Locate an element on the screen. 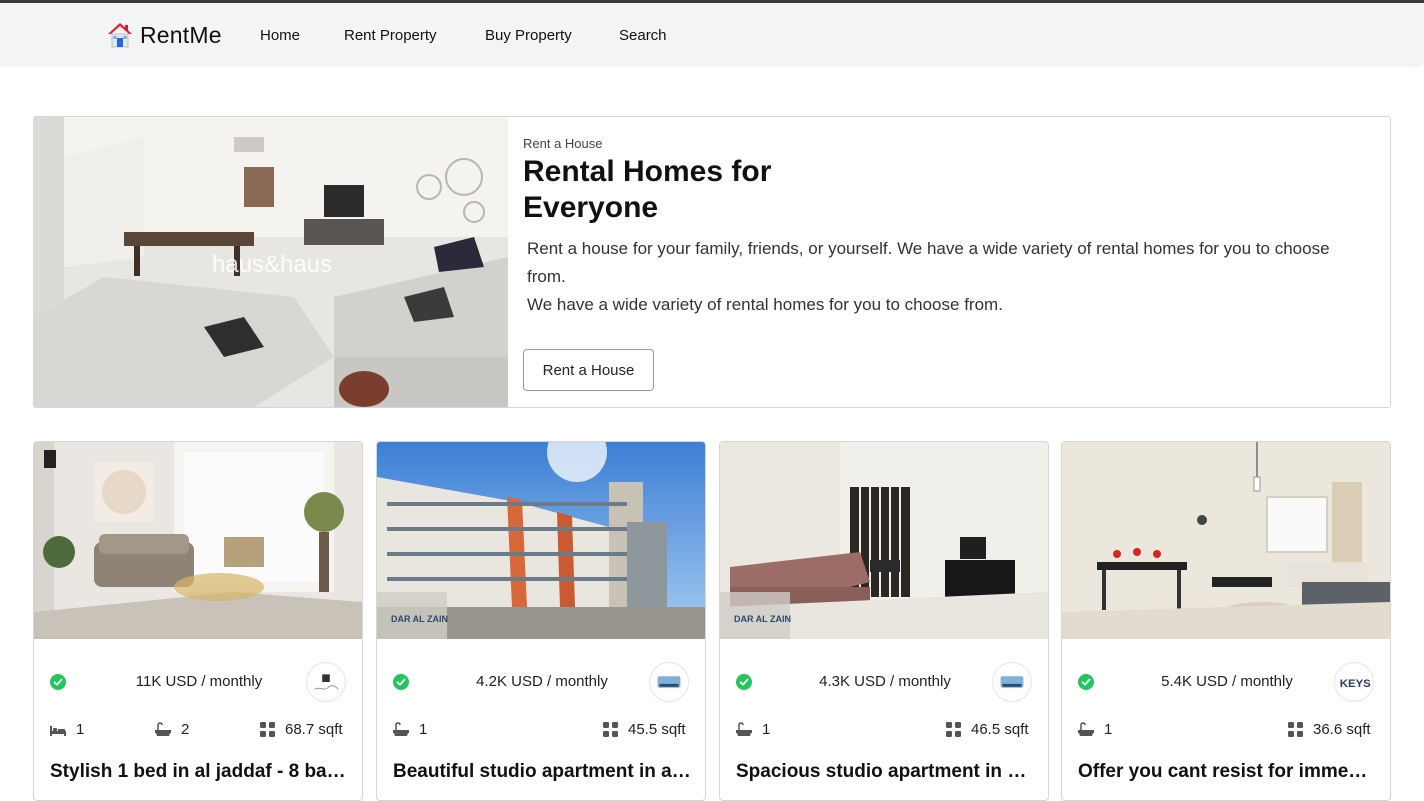 Image resolution: width=1424 pixels, height=801 pixels. area-feature: 68.7 sqft is located at coordinates (301, 729).